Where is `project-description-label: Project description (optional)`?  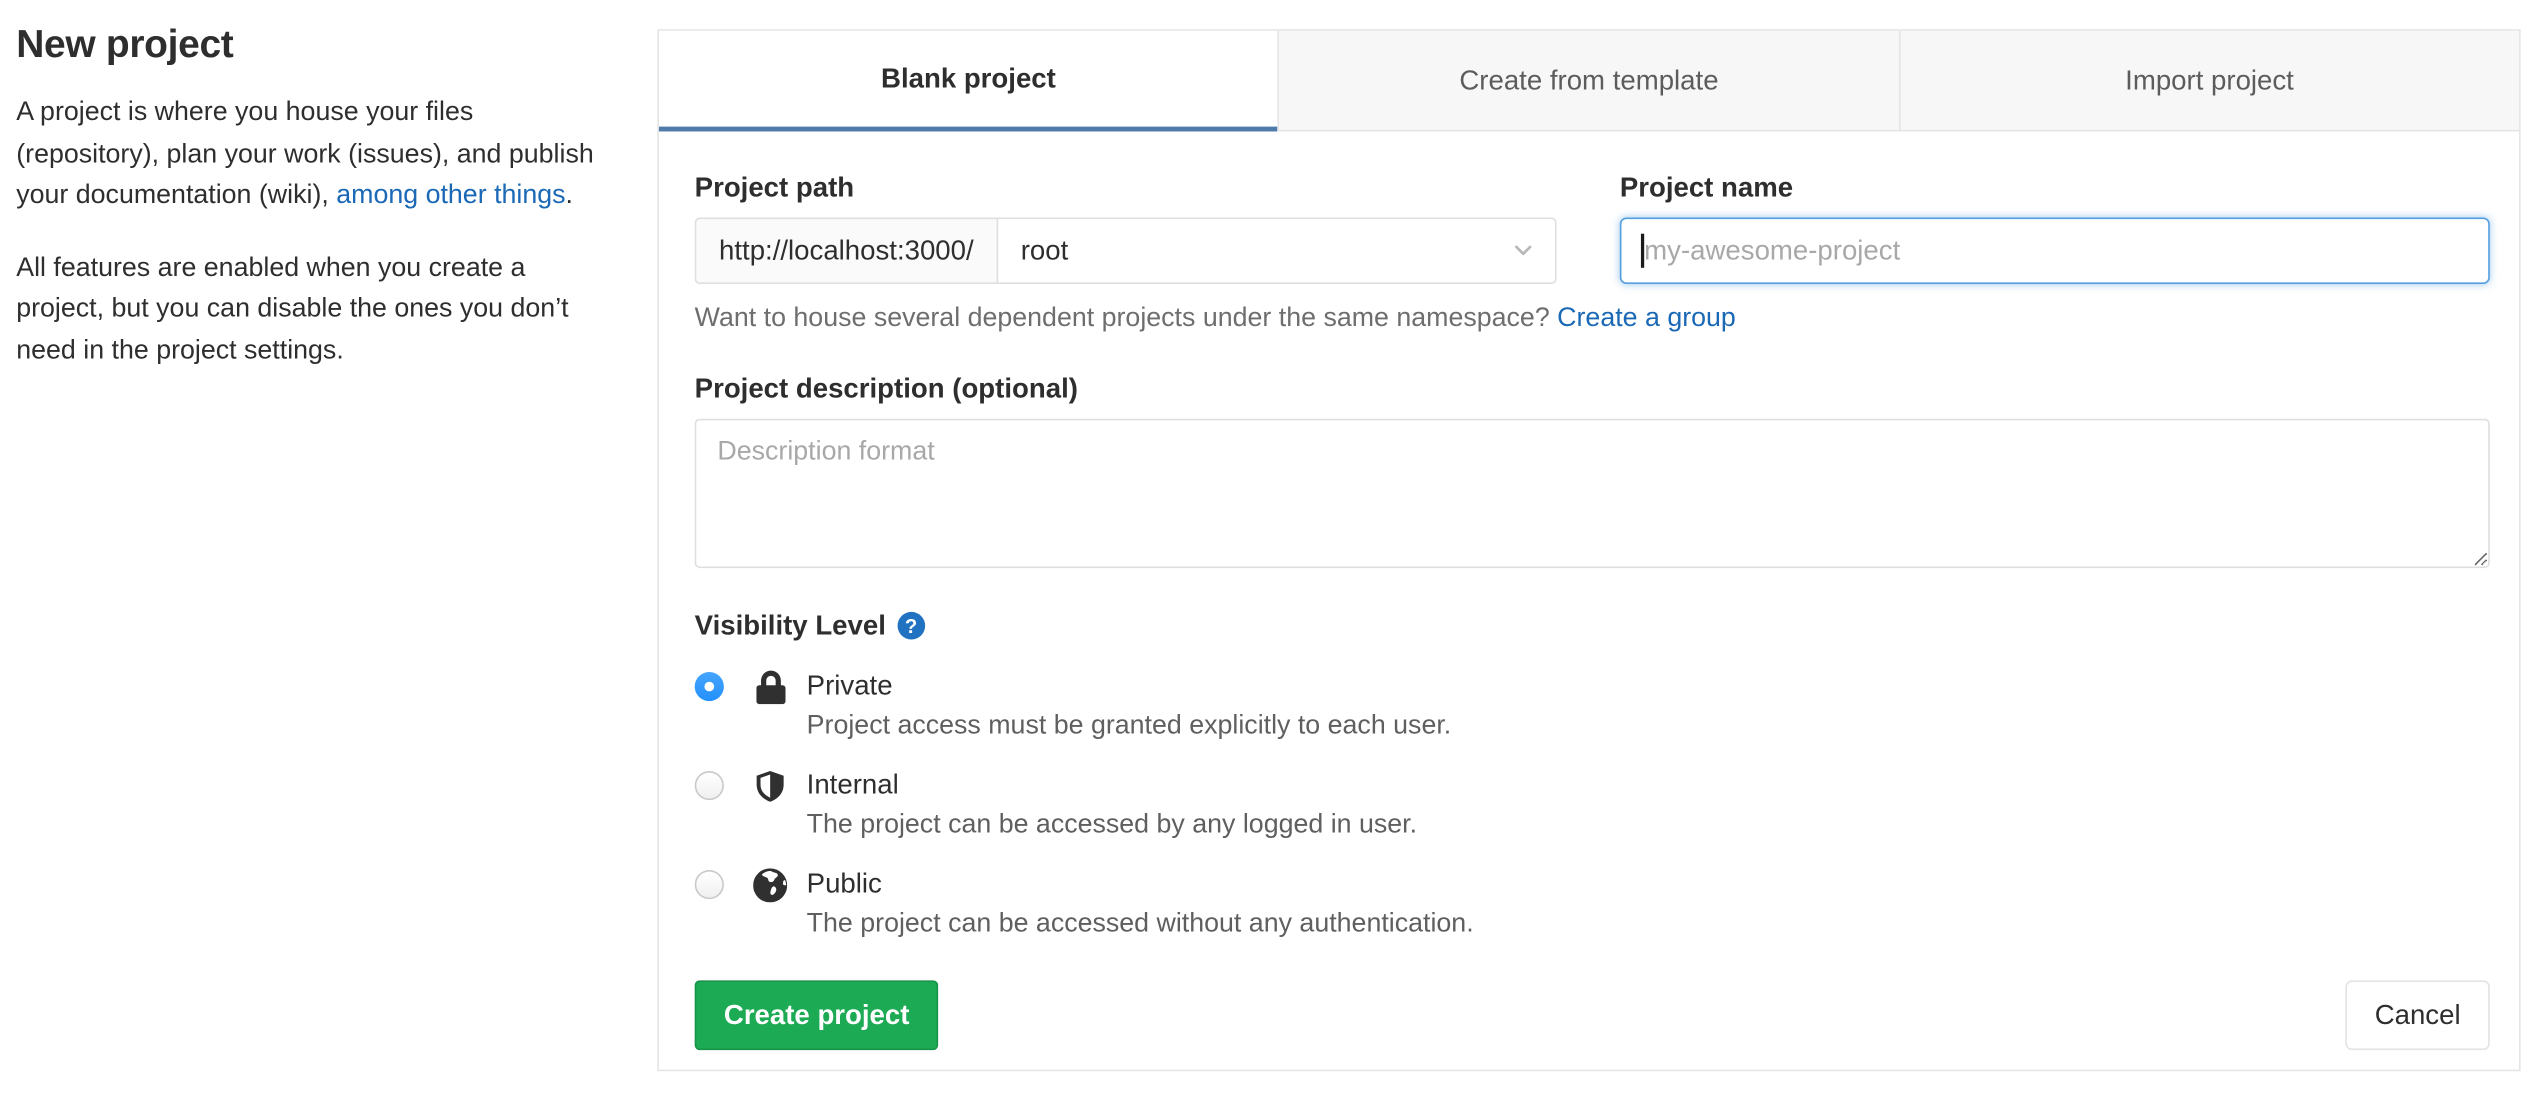 project-description-label: Project description (optional) is located at coordinates (886, 389).